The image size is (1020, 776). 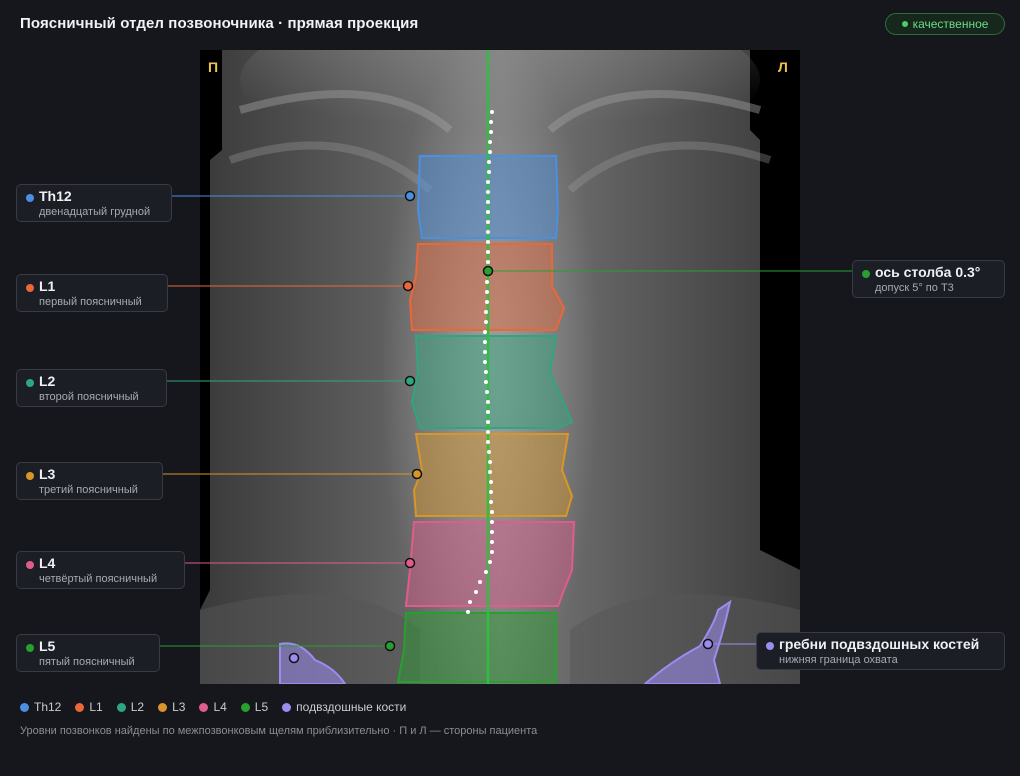 What do you see at coordinates (91, 388) in the screenshot?
I see `callout-l2: L2 второй поясничный` at bounding box center [91, 388].